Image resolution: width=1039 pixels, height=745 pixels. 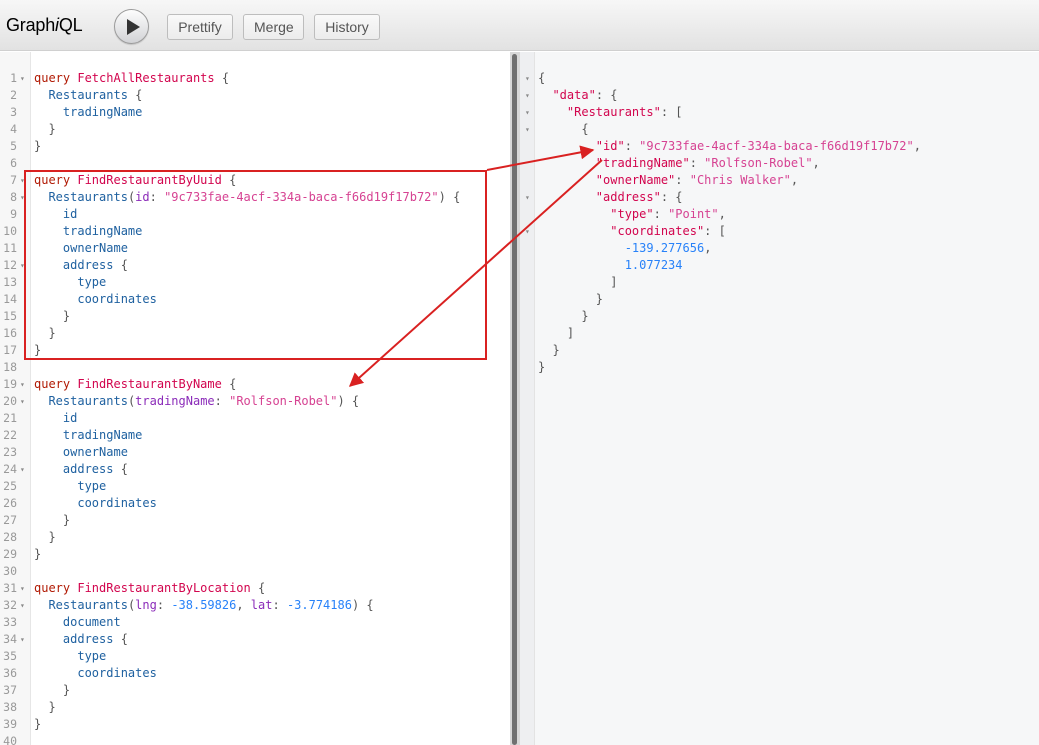 What do you see at coordinates (10, 707) in the screenshot?
I see `line-number: 38` at bounding box center [10, 707].